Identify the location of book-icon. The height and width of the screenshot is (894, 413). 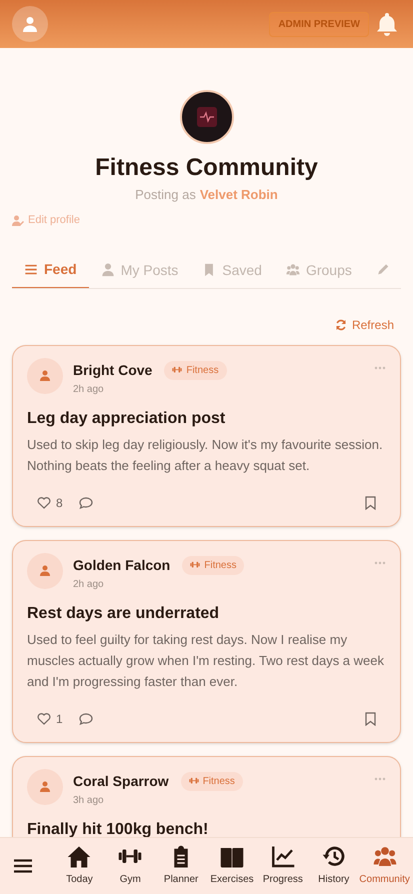
(232, 857).